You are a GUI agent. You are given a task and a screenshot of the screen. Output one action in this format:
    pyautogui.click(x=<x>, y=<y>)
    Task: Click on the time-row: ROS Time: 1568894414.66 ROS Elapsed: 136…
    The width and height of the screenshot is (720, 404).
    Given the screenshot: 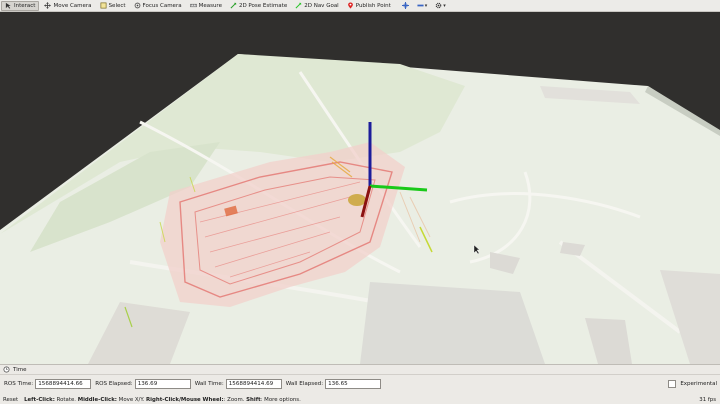 What is the action you would take?
    pyautogui.click(x=360, y=383)
    